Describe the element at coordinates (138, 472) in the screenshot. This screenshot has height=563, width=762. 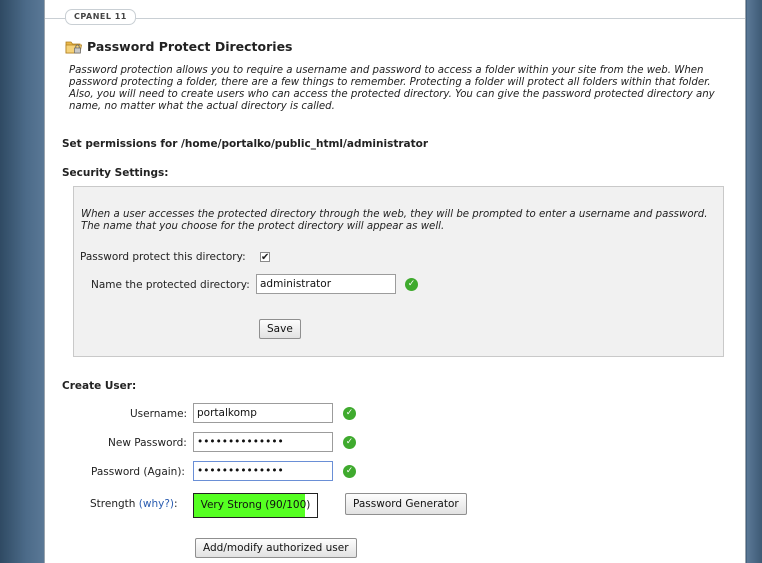
I see `password-again-label: Password (Again):` at that location.